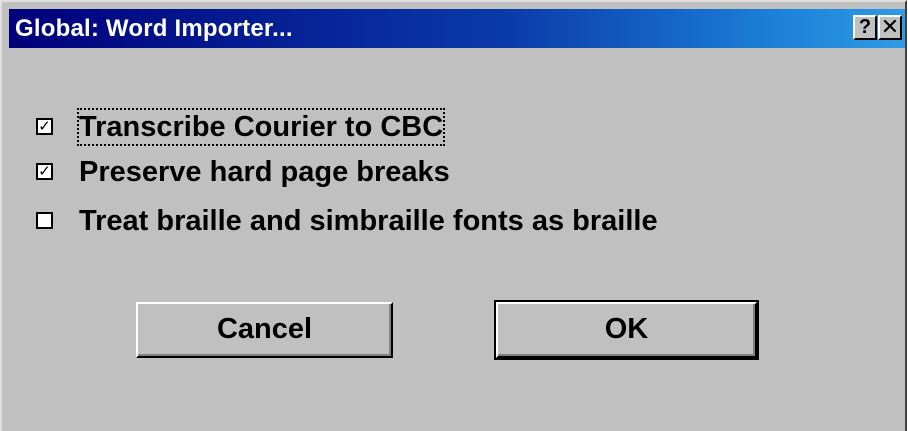 This screenshot has width=908, height=431. Describe the element at coordinates (44, 220) in the screenshot. I see `checkbox-treat-braille-fonts` at that location.